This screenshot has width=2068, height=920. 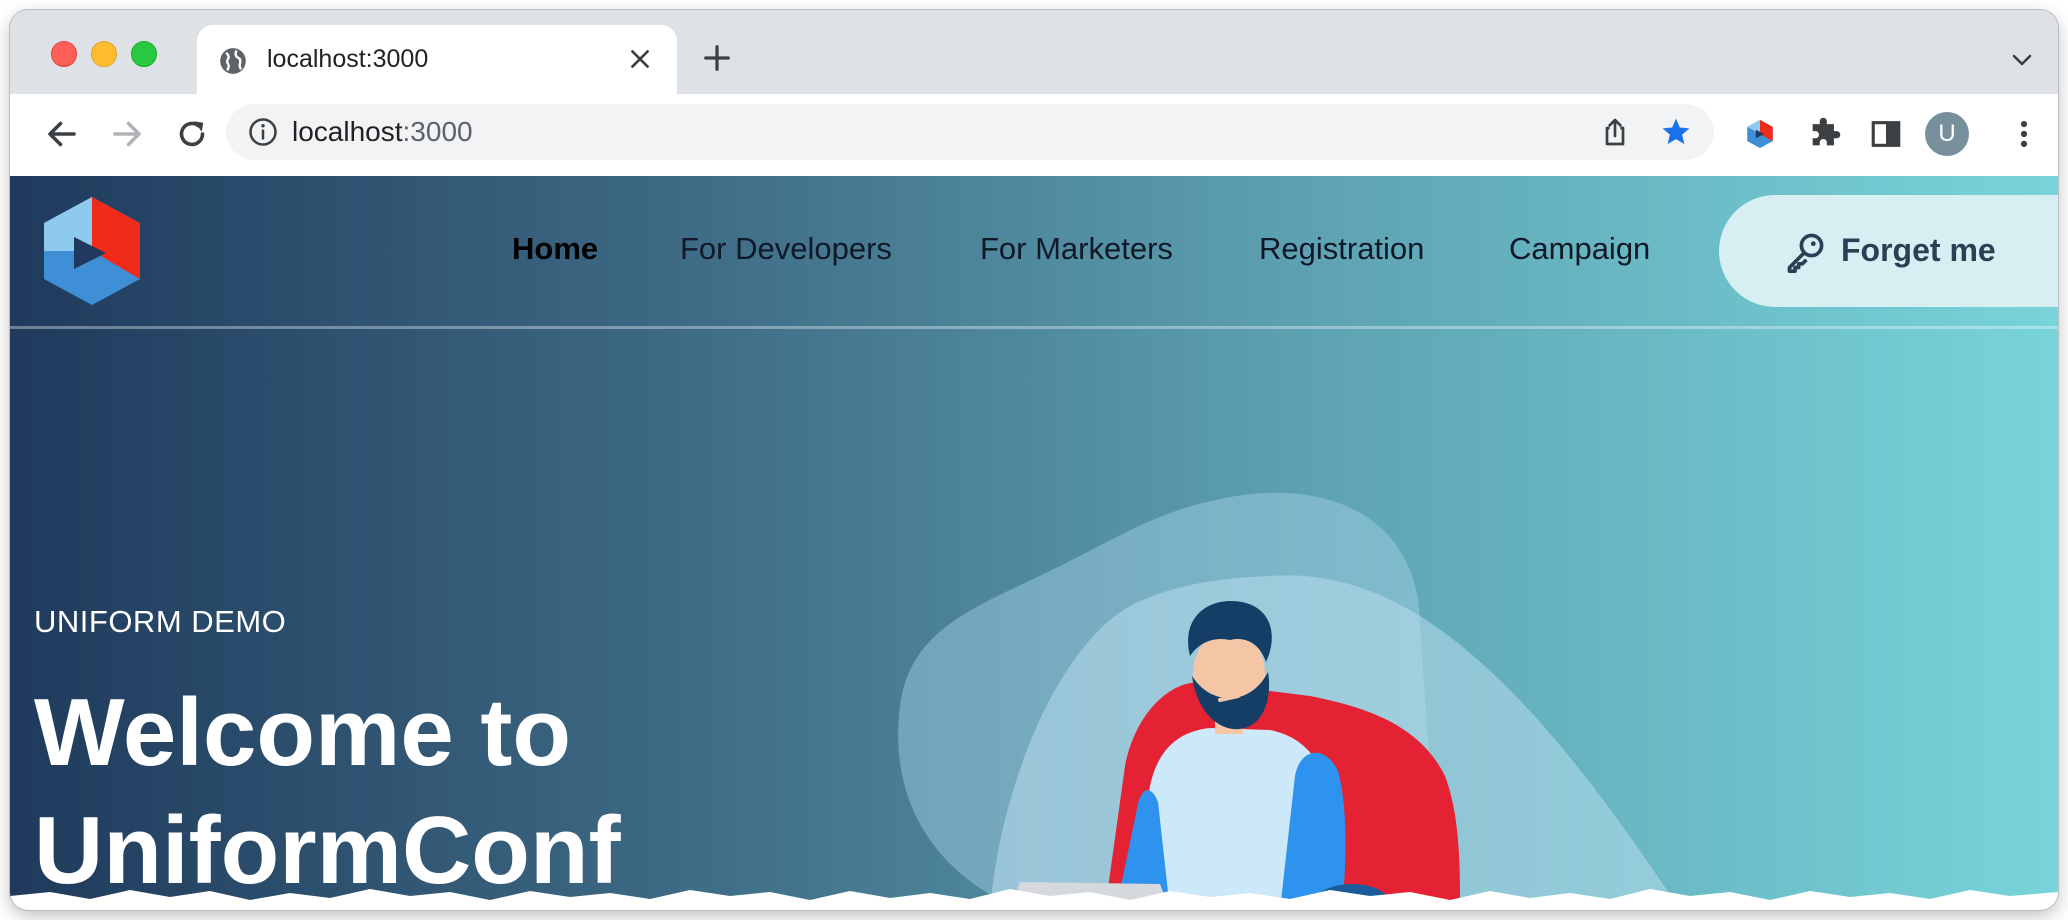 What do you see at coordinates (1918, 250) in the screenshot?
I see `forget-me-label: Forget me` at bounding box center [1918, 250].